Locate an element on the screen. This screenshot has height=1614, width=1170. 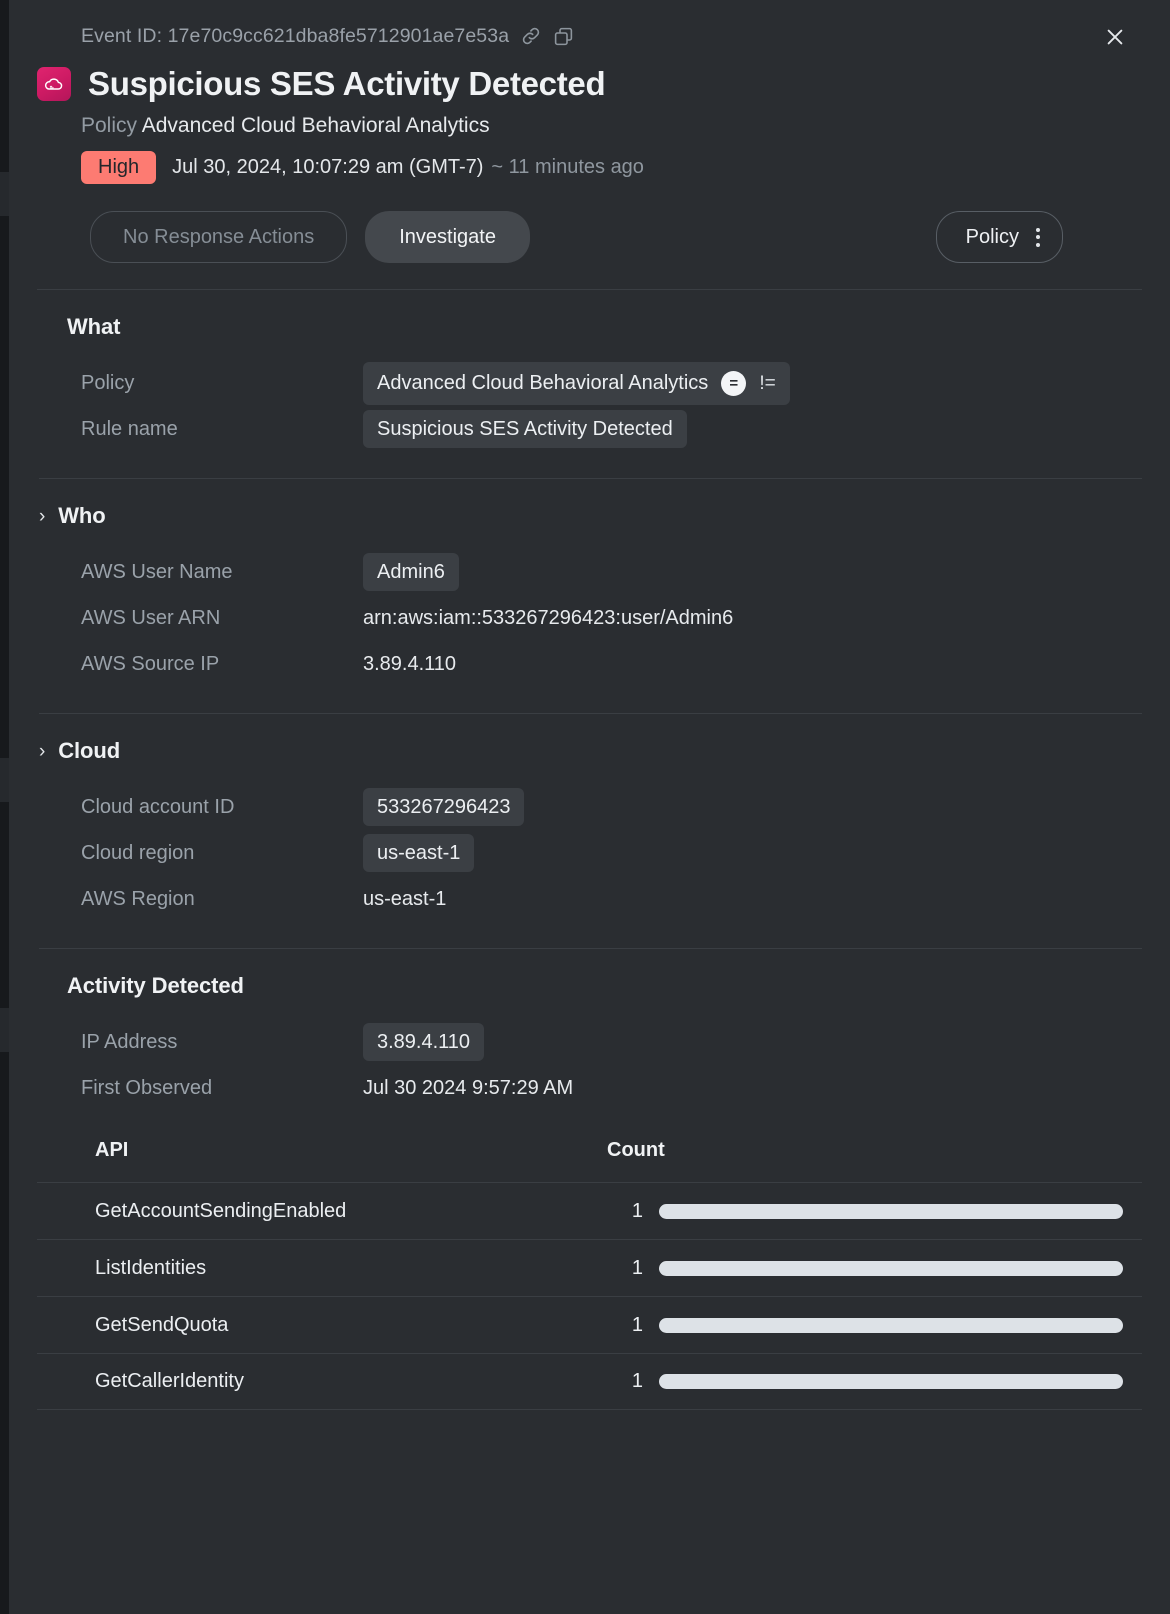
rule-name-chip: Suspicious SES Activity Detected is located at coordinates (525, 429).